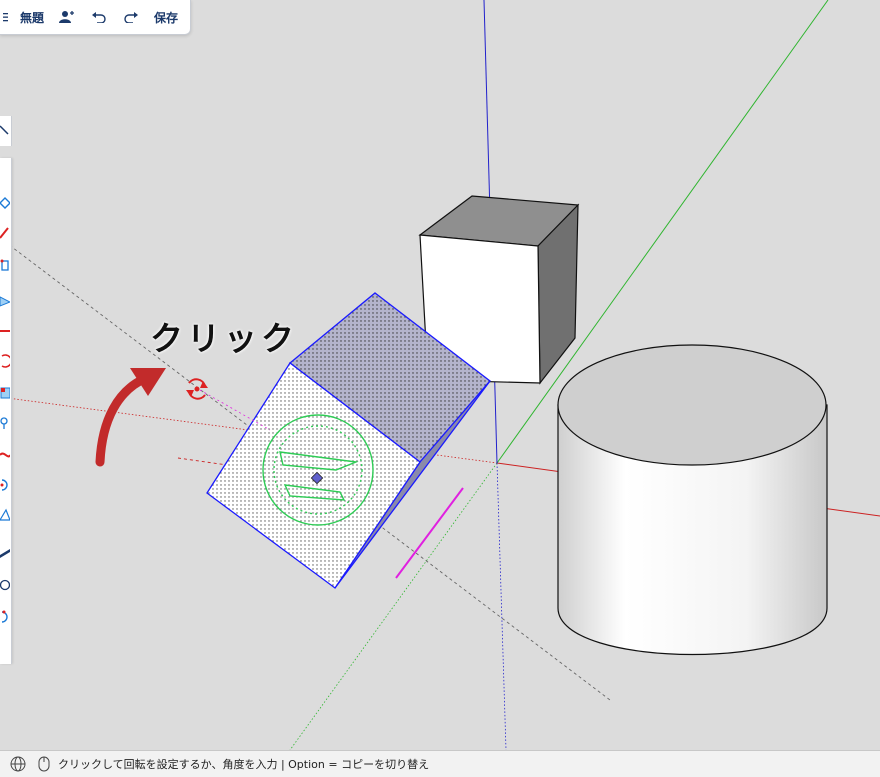 The width and height of the screenshot is (880, 777). Describe the element at coordinates (5, 553) in the screenshot. I see `section-icon` at that location.